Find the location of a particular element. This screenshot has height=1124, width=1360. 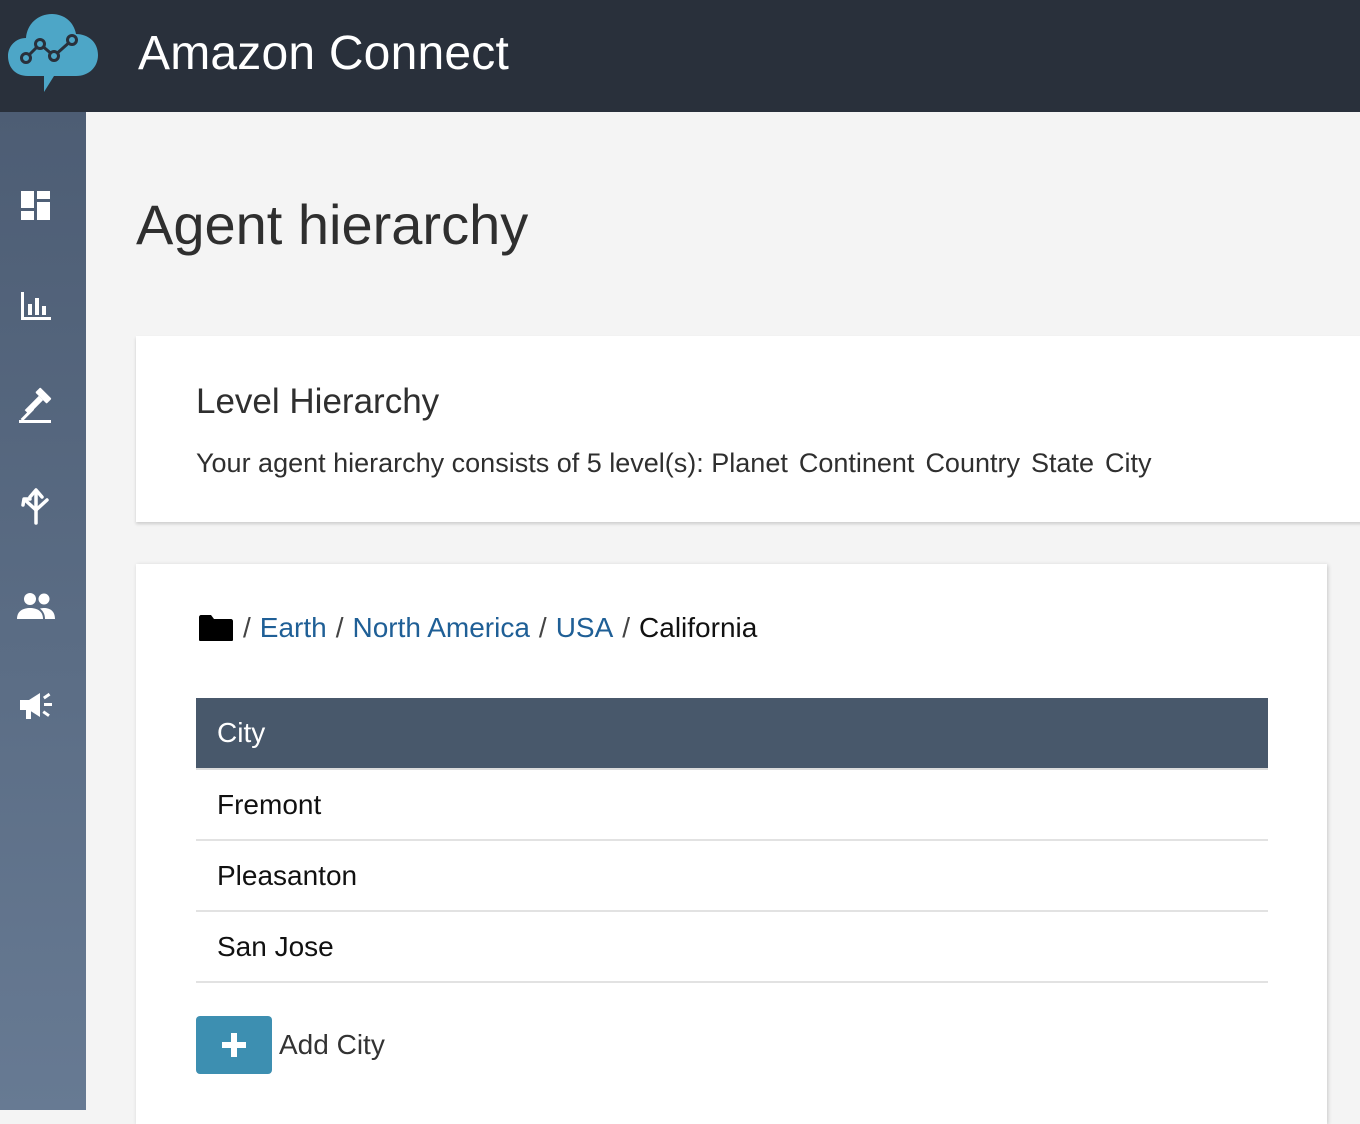

level-name: Continent is located at coordinates (856, 463).